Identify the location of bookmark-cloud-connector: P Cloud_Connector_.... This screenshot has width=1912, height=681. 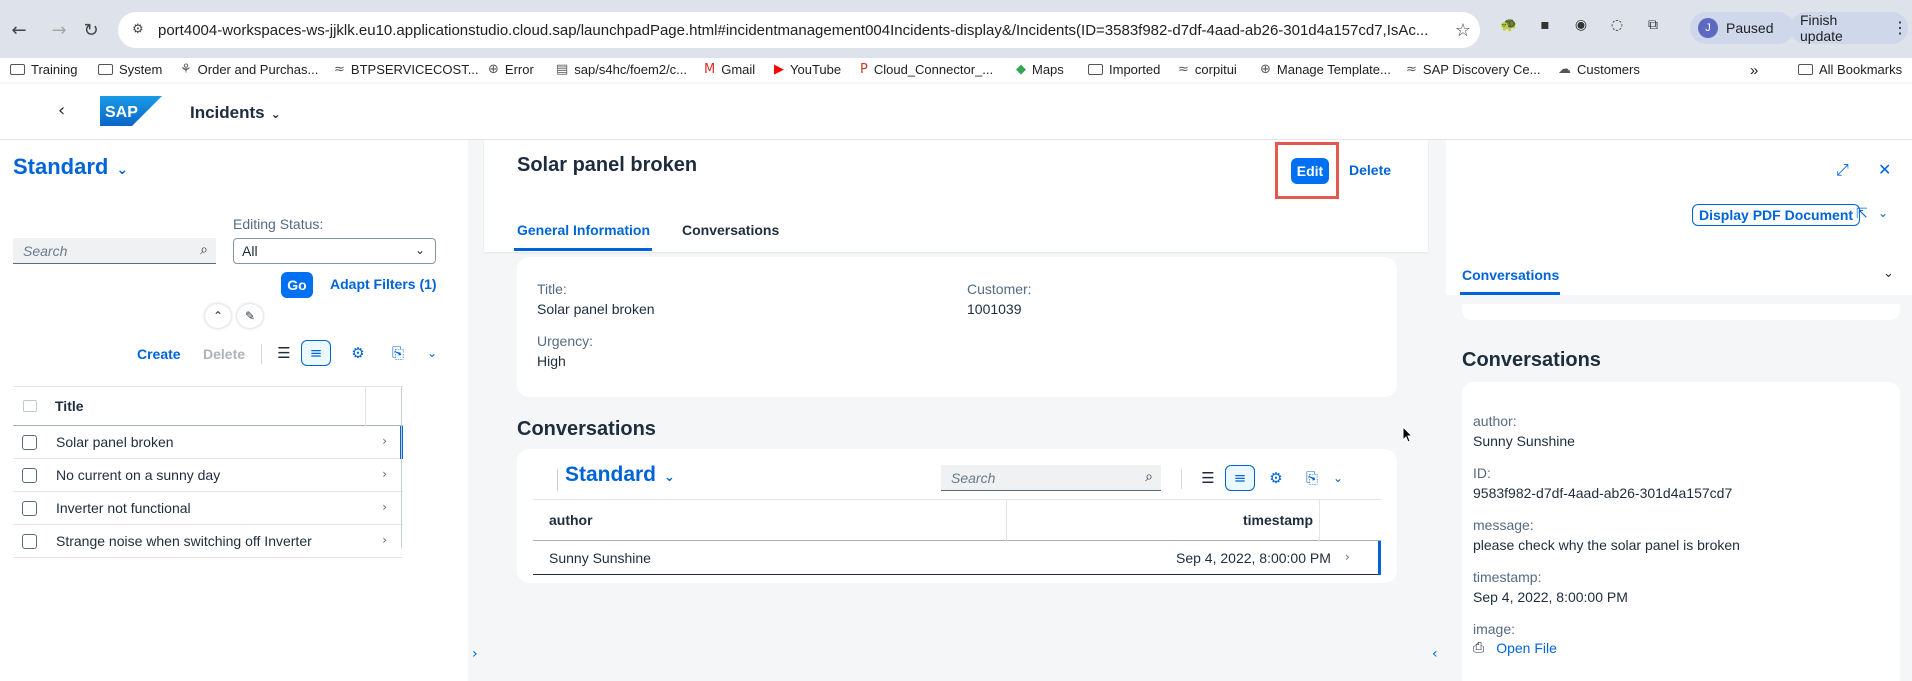
(926, 69).